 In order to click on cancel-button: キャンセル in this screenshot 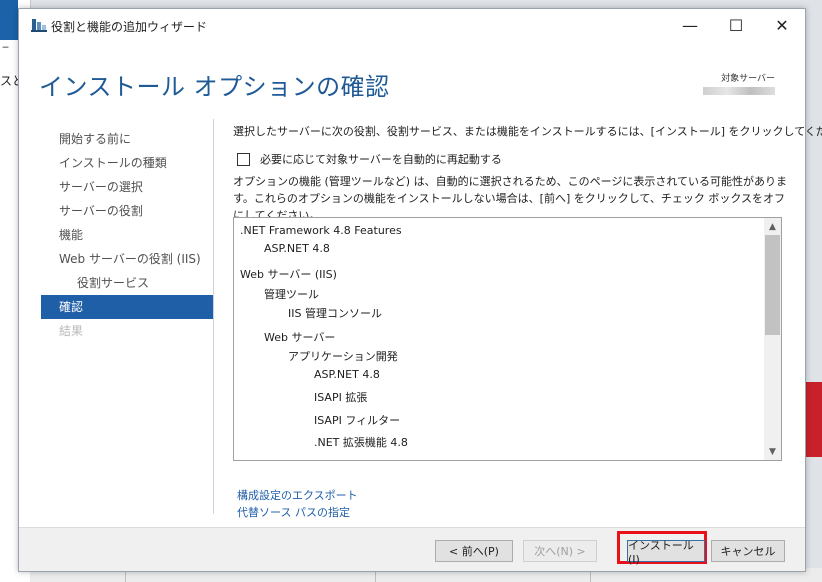, I will do `click(748, 551)`.